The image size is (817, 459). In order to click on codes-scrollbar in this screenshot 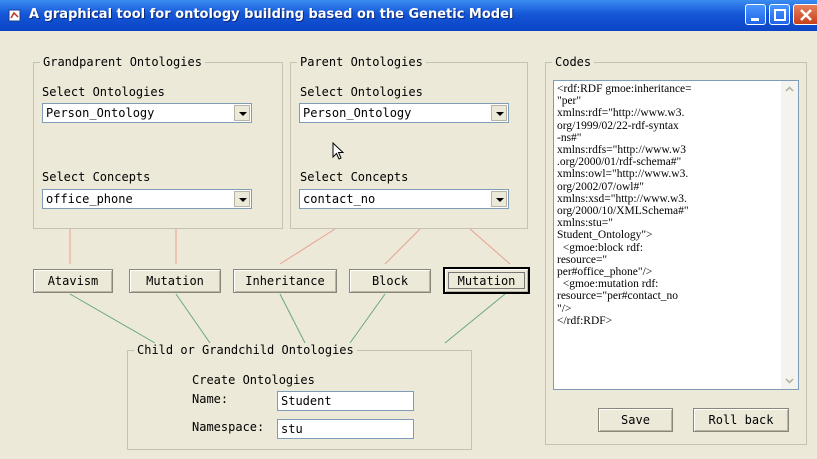, I will do `click(789, 235)`.